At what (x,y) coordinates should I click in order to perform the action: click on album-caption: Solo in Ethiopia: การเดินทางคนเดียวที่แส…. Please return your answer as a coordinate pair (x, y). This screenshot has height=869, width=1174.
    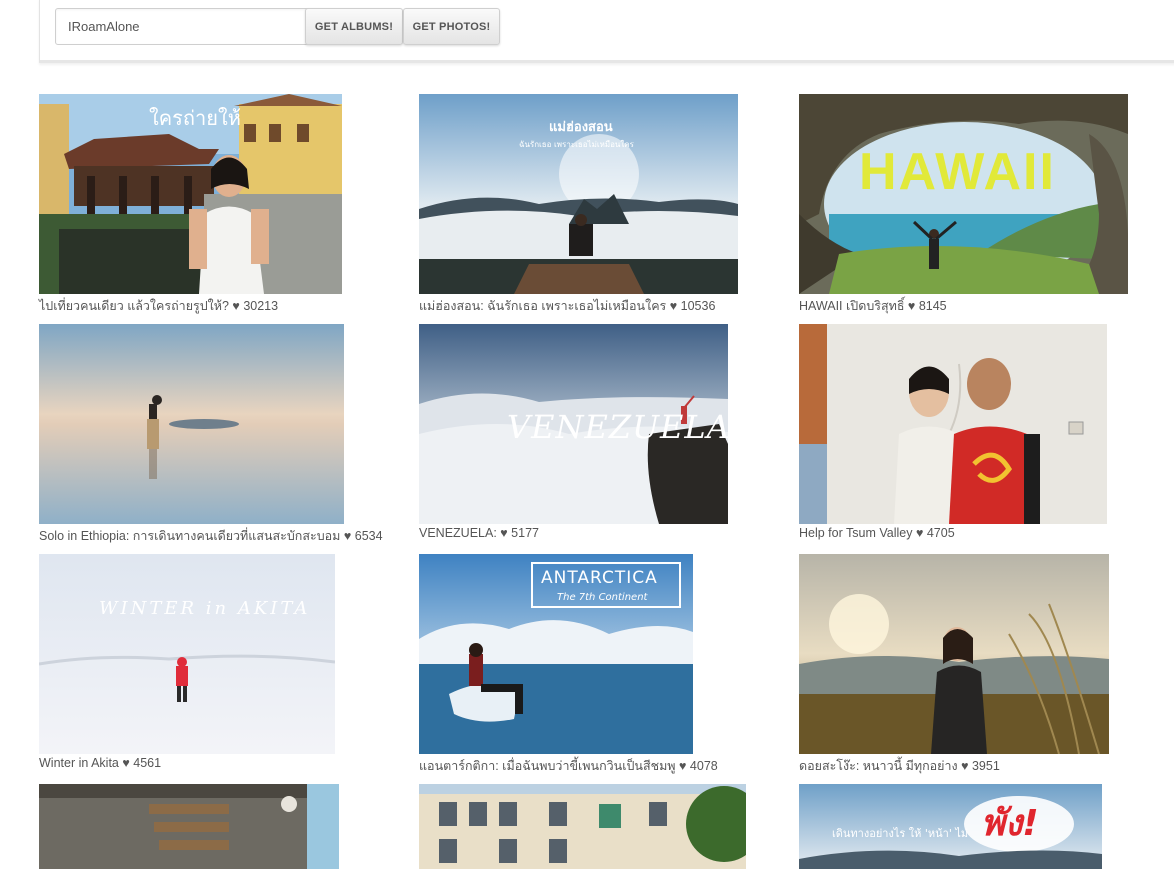
    Looking at the image, I should click on (211, 536).